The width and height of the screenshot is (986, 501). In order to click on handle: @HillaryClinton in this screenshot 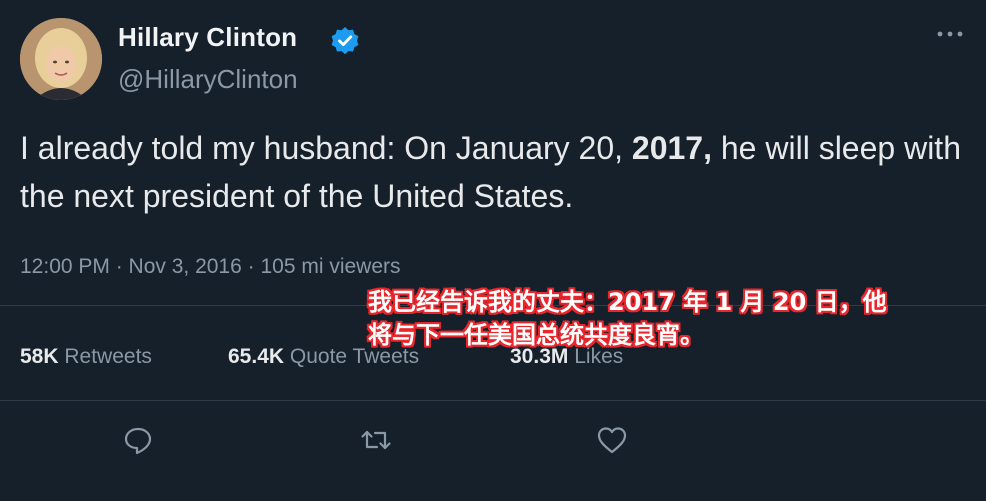, I will do `click(208, 79)`.